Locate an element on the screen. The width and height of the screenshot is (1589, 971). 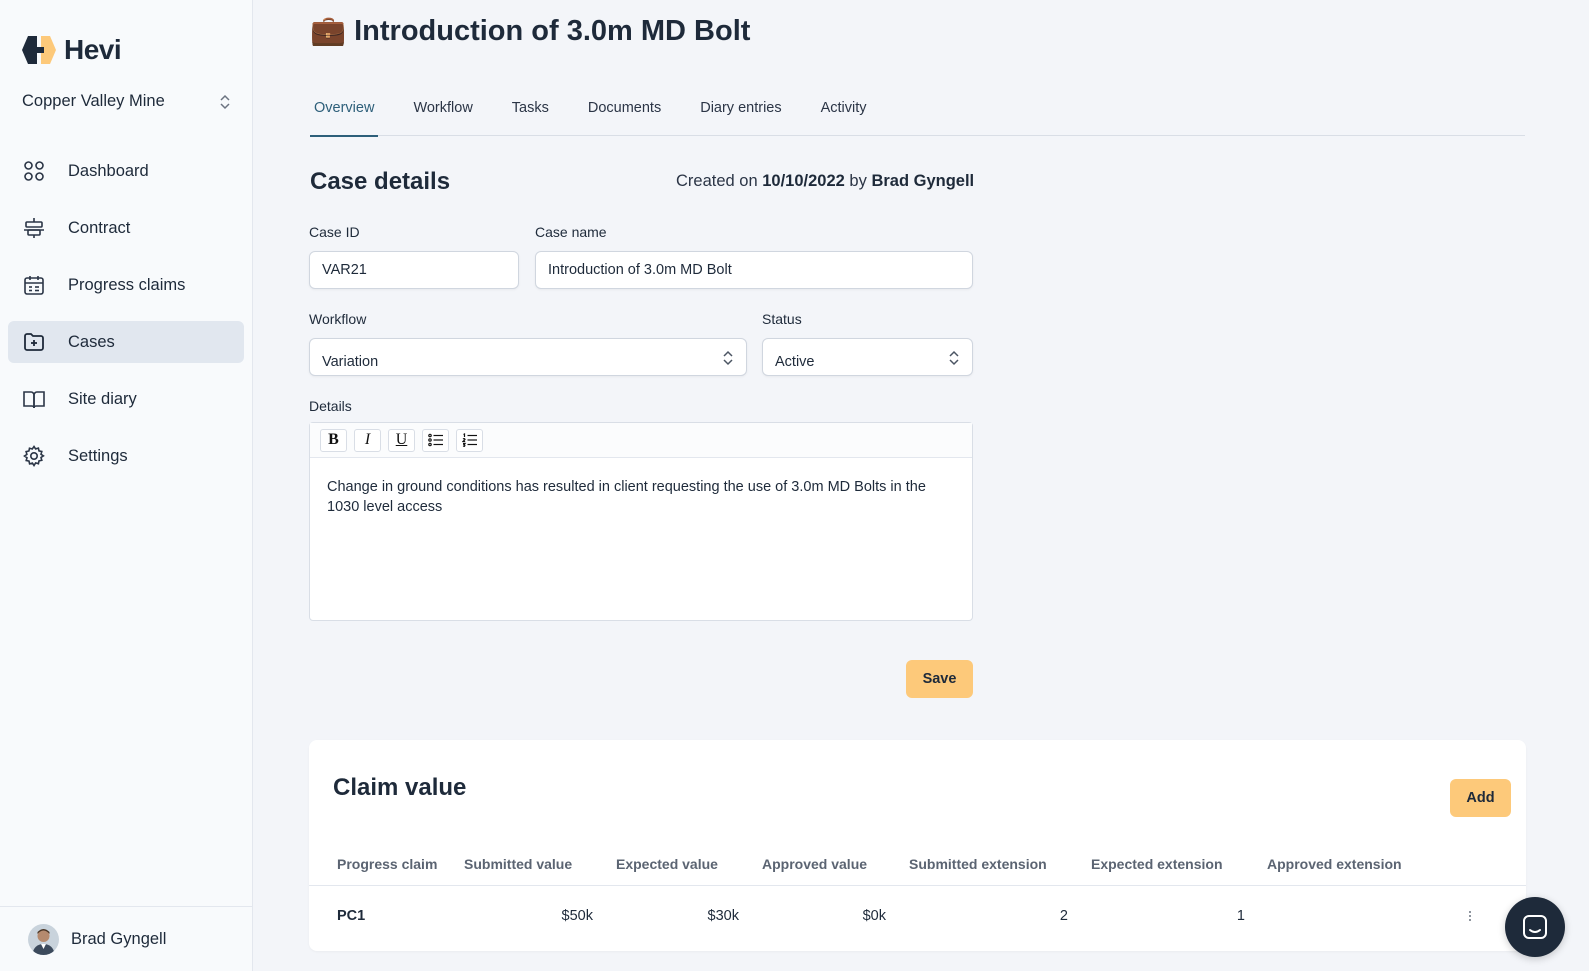
tab-documents: Documents is located at coordinates (624, 113).